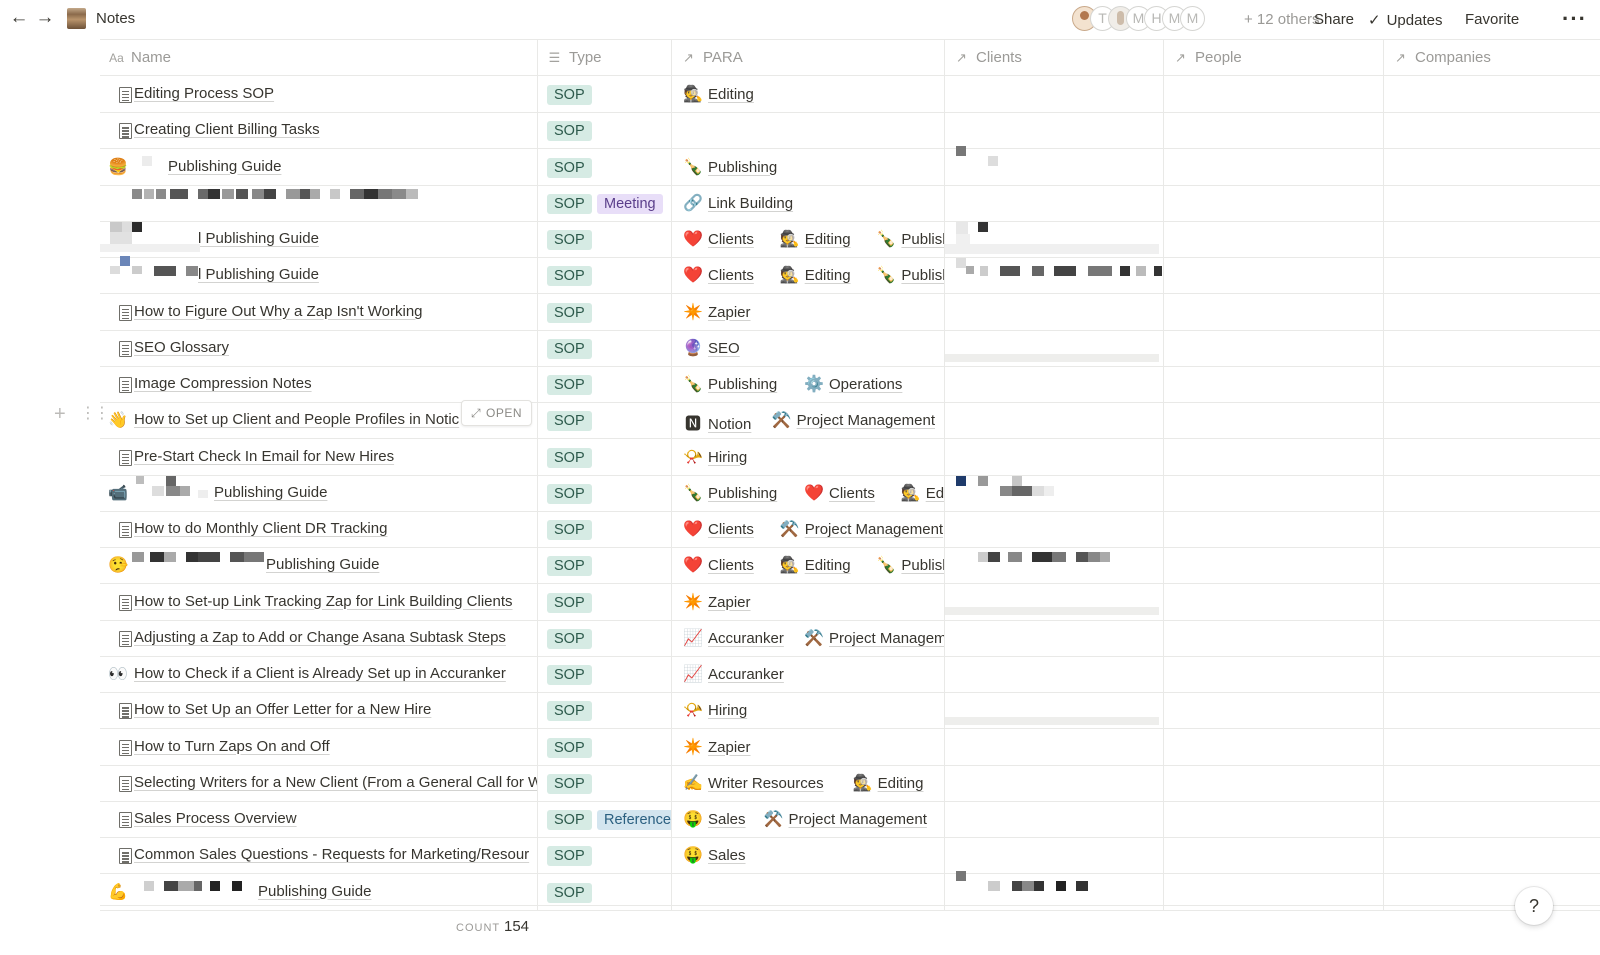 This screenshot has height=955, width=1600. What do you see at coordinates (808, 130) in the screenshot?
I see `para-cell` at bounding box center [808, 130].